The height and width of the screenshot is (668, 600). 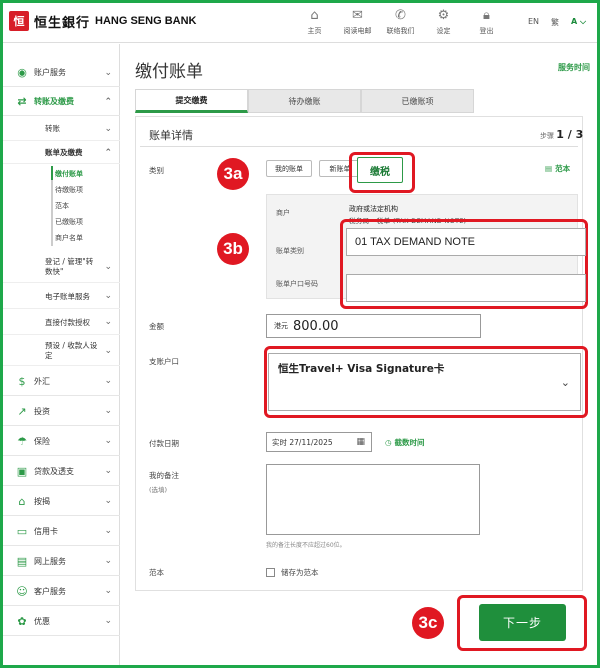 I want to click on nav-mail-label: 阅读电邮, so click(x=357, y=31).